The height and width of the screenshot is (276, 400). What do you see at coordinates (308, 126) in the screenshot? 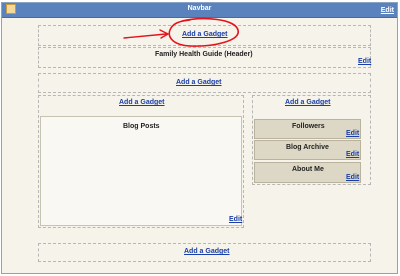
I see `followers-title: Followers` at bounding box center [308, 126].